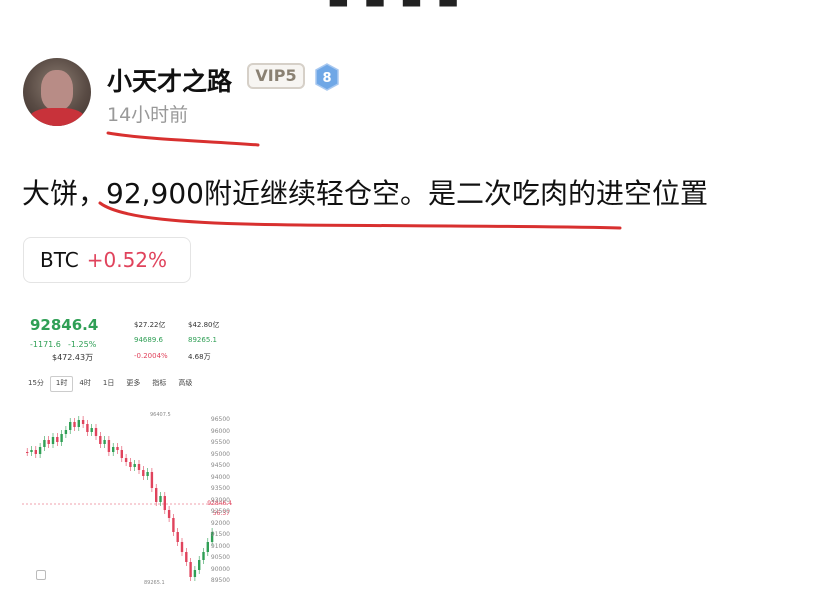 This screenshot has width=830, height=616. I want to click on ticker-symbol: BTC, so click(59, 260).